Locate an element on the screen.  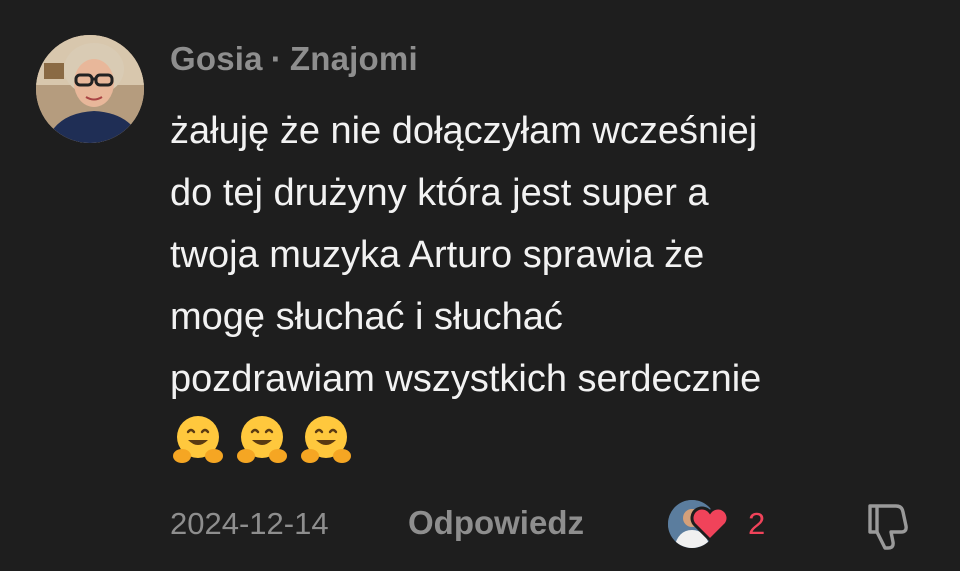
comment-line: twoja muzyka Arturo sprawia że is located at coordinates (437, 255).